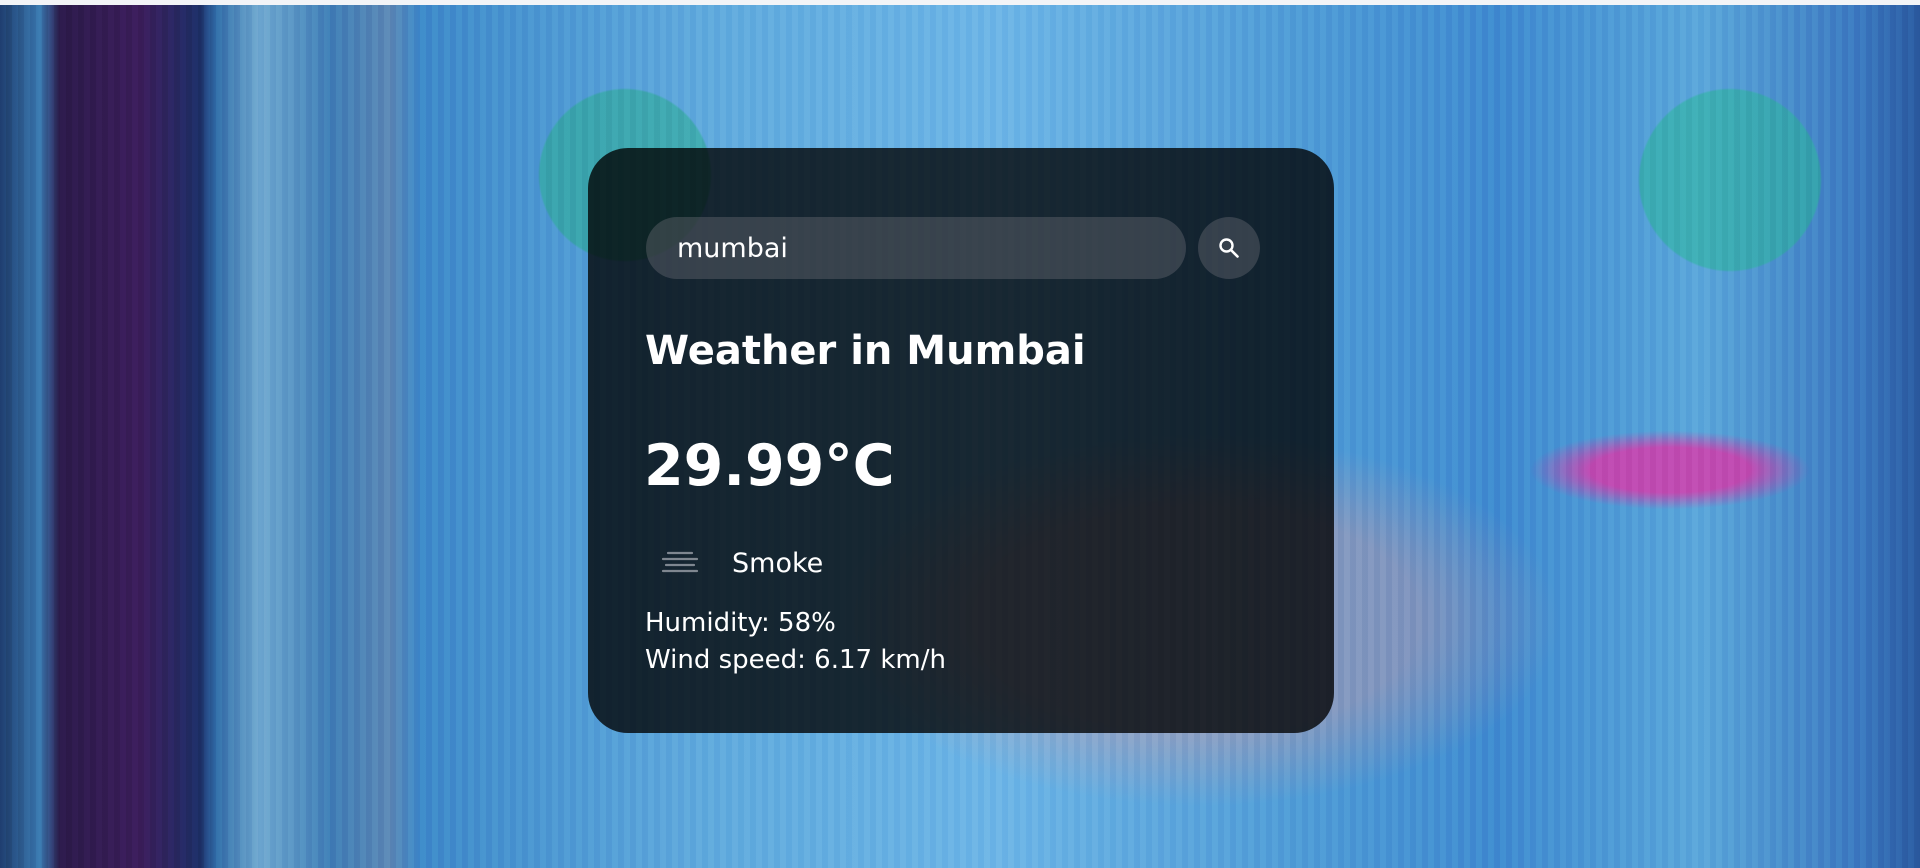 This screenshot has width=1920, height=868. I want to click on city-search-input, so click(916, 248).